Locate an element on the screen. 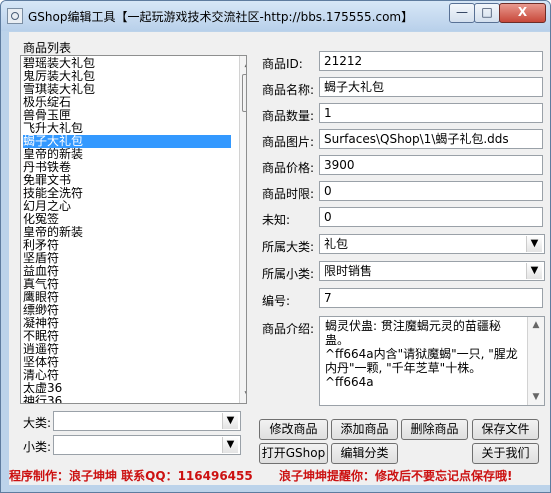 The width and height of the screenshot is (551, 493). list-item: 化冤签 is located at coordinates (127, 219).